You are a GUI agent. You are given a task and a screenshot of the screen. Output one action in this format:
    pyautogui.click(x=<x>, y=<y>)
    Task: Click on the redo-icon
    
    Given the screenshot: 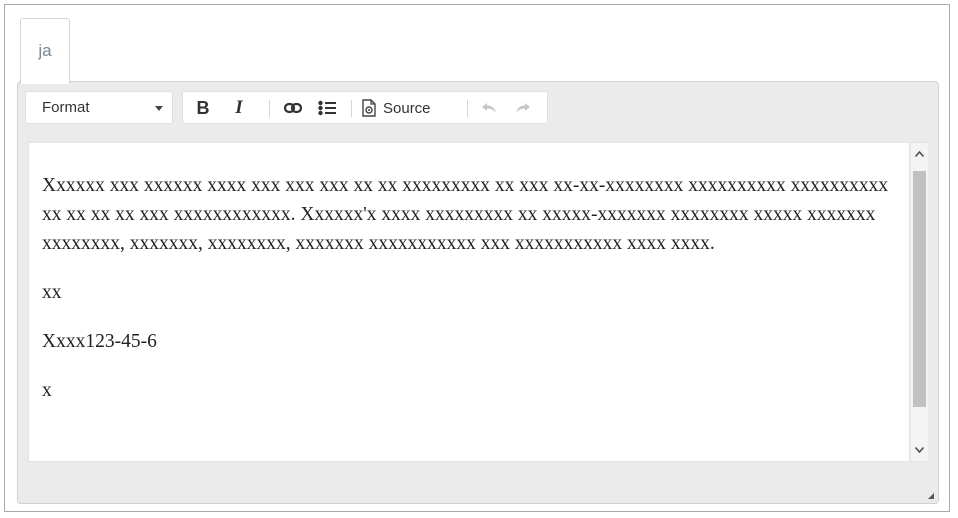 What is the action you would take?
    pyautogui.click(x=523, y=108)
    